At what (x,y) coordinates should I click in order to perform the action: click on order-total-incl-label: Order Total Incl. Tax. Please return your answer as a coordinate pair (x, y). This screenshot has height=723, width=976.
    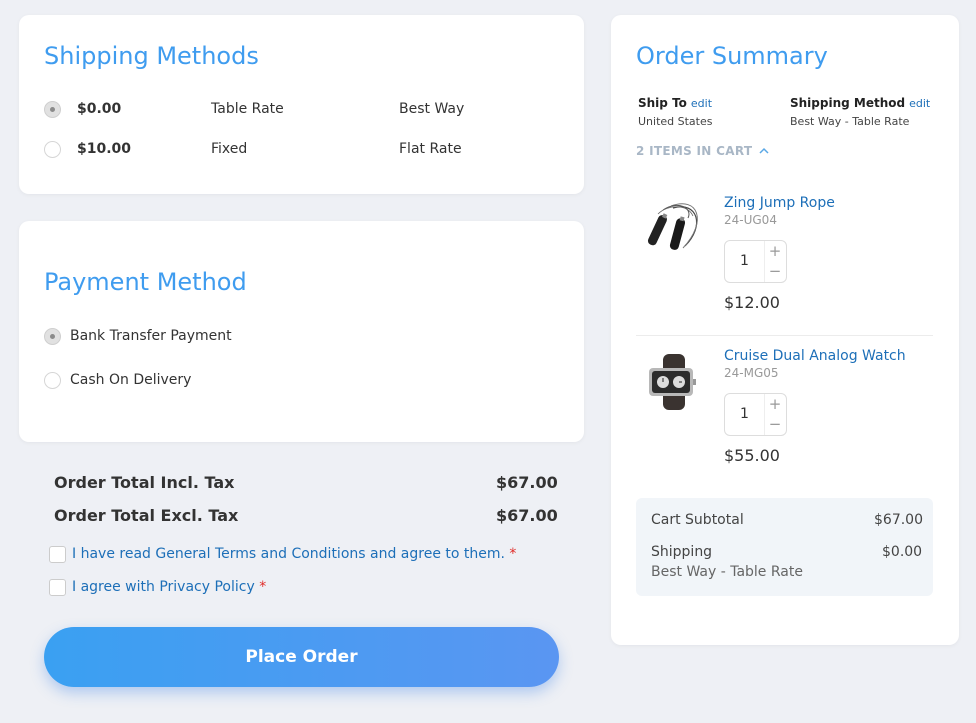
    Looking at the image, I should click on (144, 482).